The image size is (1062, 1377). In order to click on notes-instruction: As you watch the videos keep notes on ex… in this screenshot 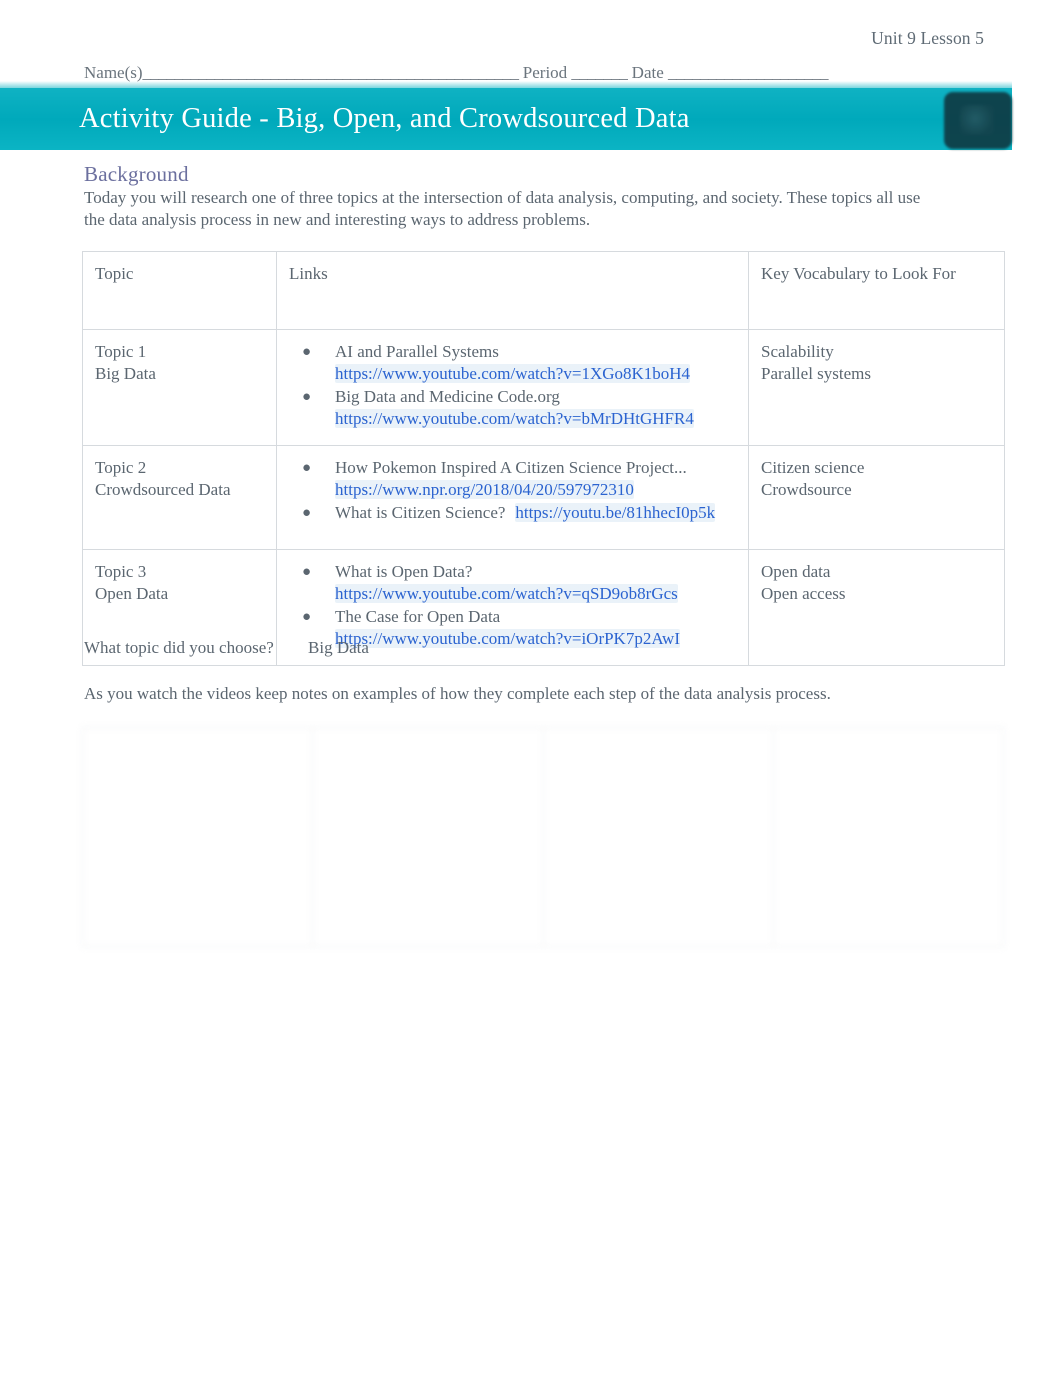, I will do `click(457, 693)`.